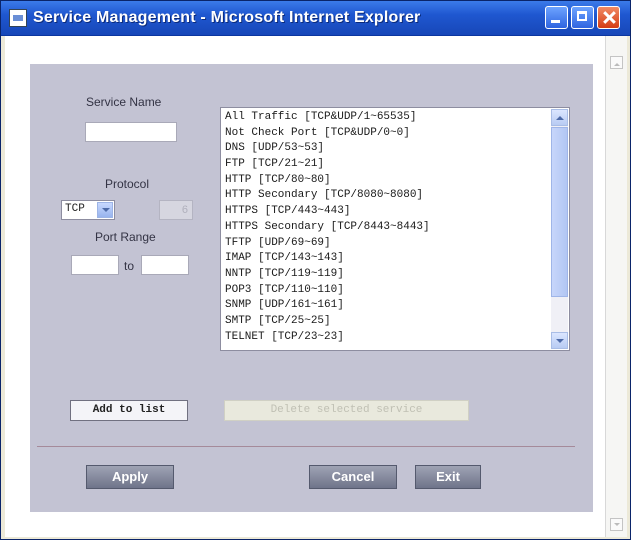 The image size is (631, 540). Describe the element at coordinates (327, 259) in the screenshot. I see `service-list-item: IMAP [TCP/143~143]` at that location.